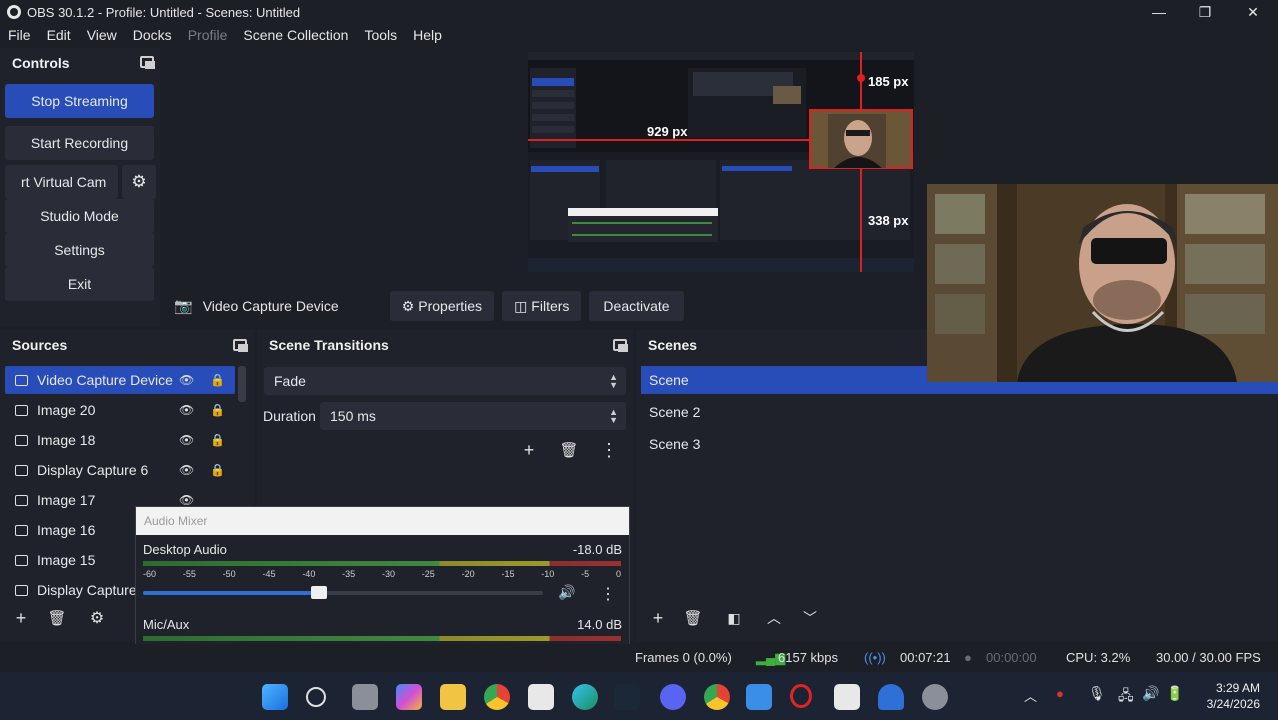 The height and width of the screenshot is (720, 1278). What do you see at coordinates (445, 381) in the screenshot?
I see `transition-select: Fade ▲ ▼` at bounding box center [445, 381].